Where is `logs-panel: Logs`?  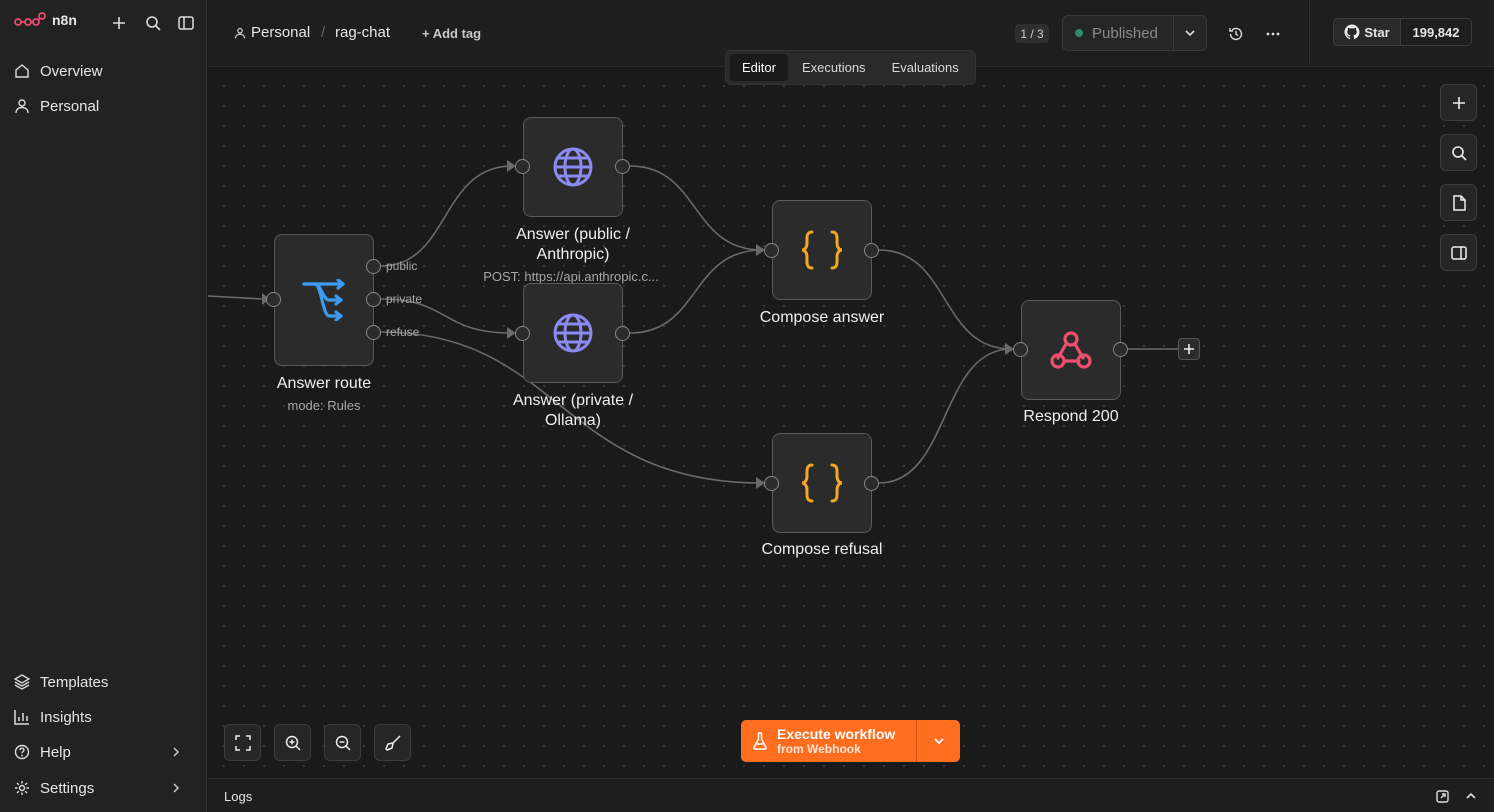 logs-panel: Logs is located at coordinates (851, 795).